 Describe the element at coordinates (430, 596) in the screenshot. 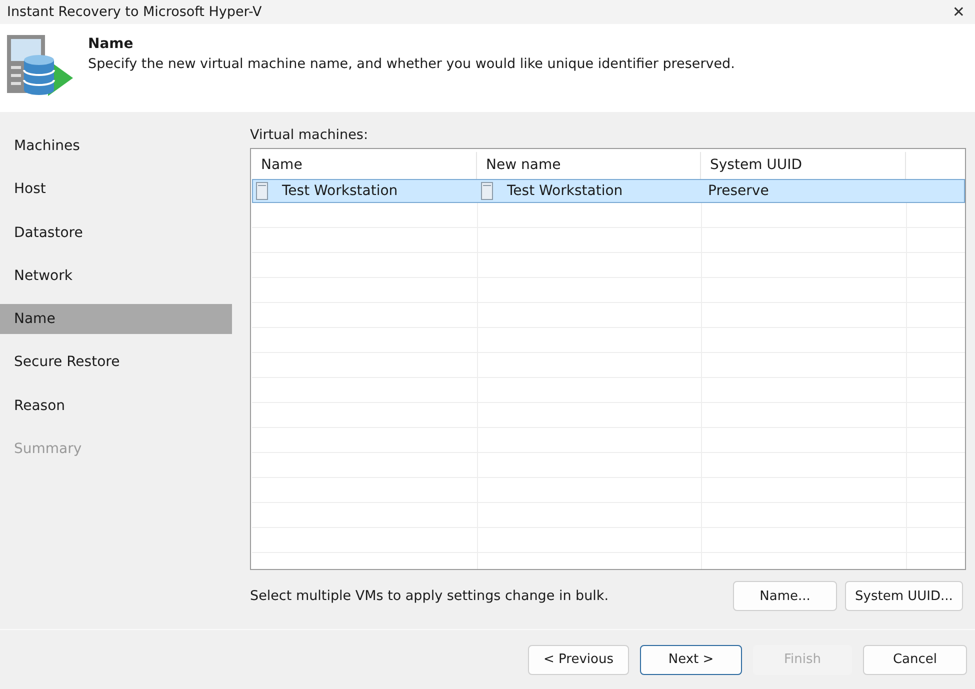

I see `bulk-hint: Select multiple VMs to apply settings change in bulk.` at that location.